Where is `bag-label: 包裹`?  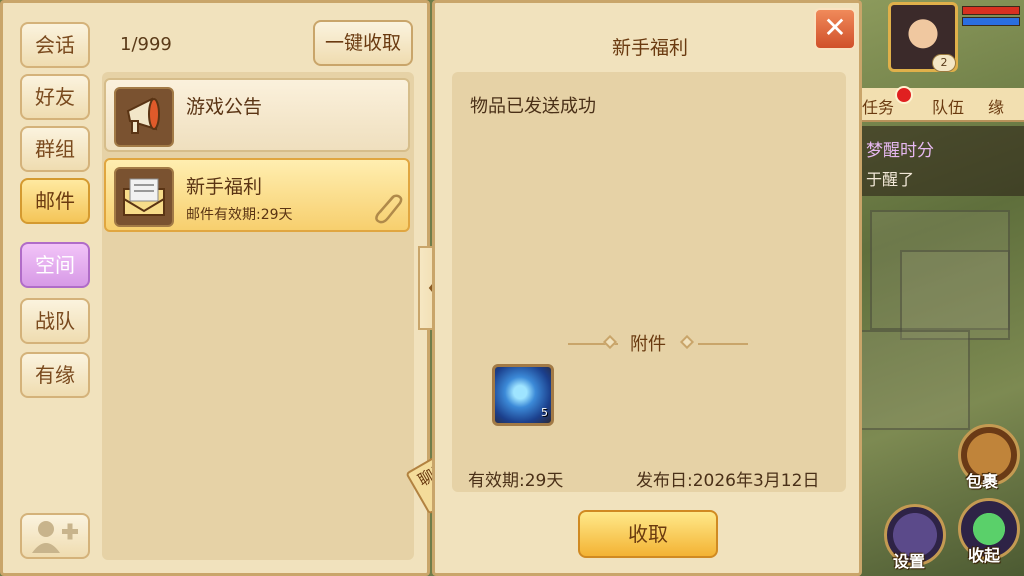 bag-label: 包裹 is located at coordinates (982, 481).